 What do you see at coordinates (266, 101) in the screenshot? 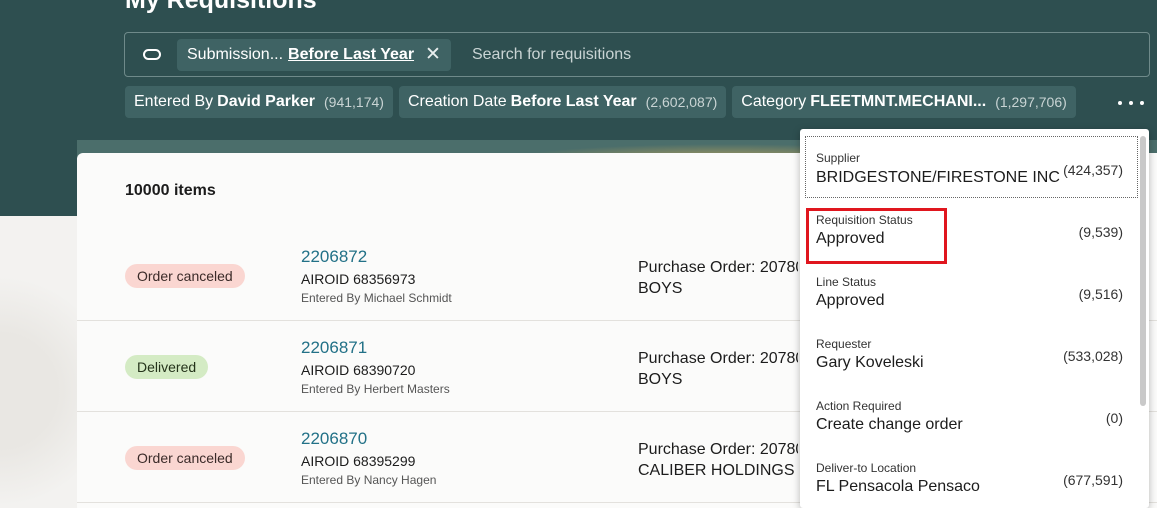
I see `facet-value: David Parker` at bounding box center [266, 101].